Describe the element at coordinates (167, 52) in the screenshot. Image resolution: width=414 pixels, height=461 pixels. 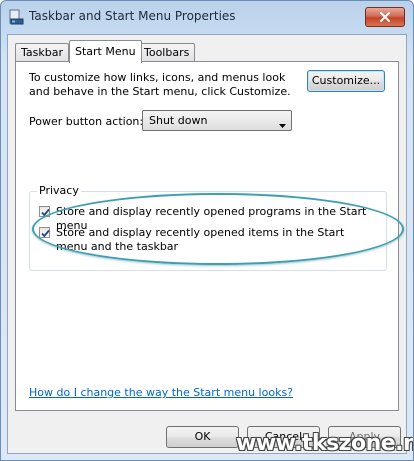
I see `tab-toolbars: Toolbars` at that location.